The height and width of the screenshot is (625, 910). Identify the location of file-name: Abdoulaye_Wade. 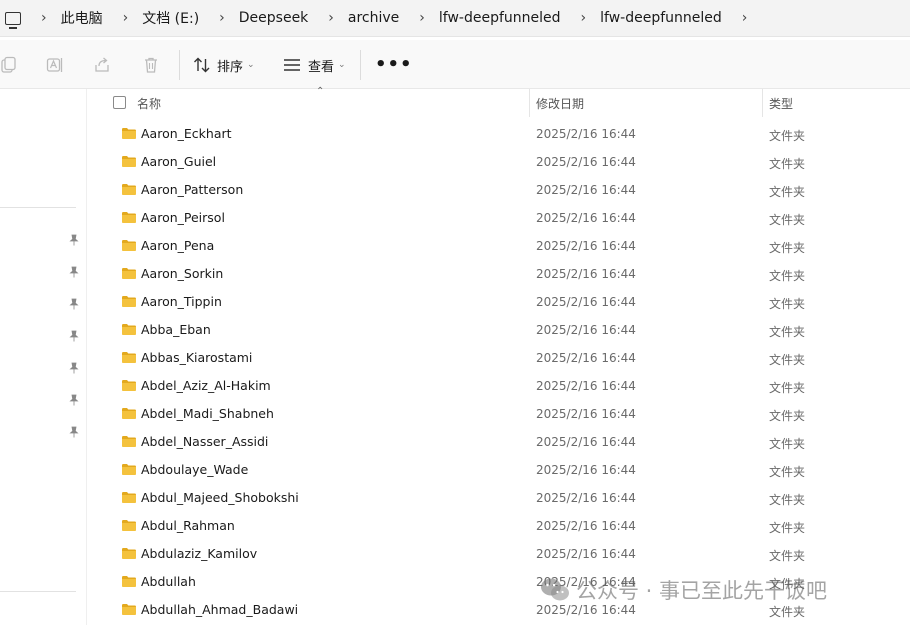
(194, 469).